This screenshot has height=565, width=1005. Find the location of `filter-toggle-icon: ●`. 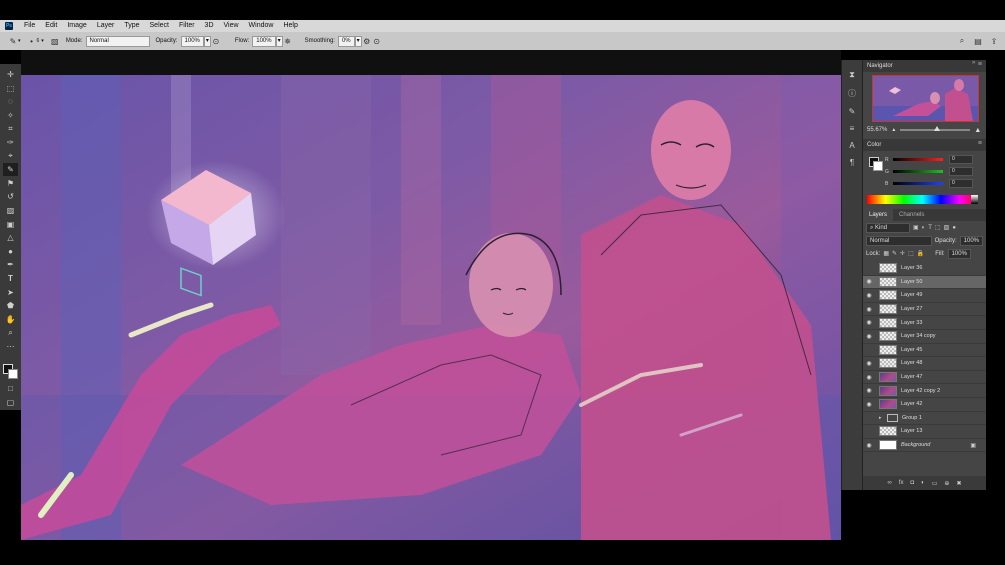

filter-toggle-icon: ● is located at coordinates (954, 228).